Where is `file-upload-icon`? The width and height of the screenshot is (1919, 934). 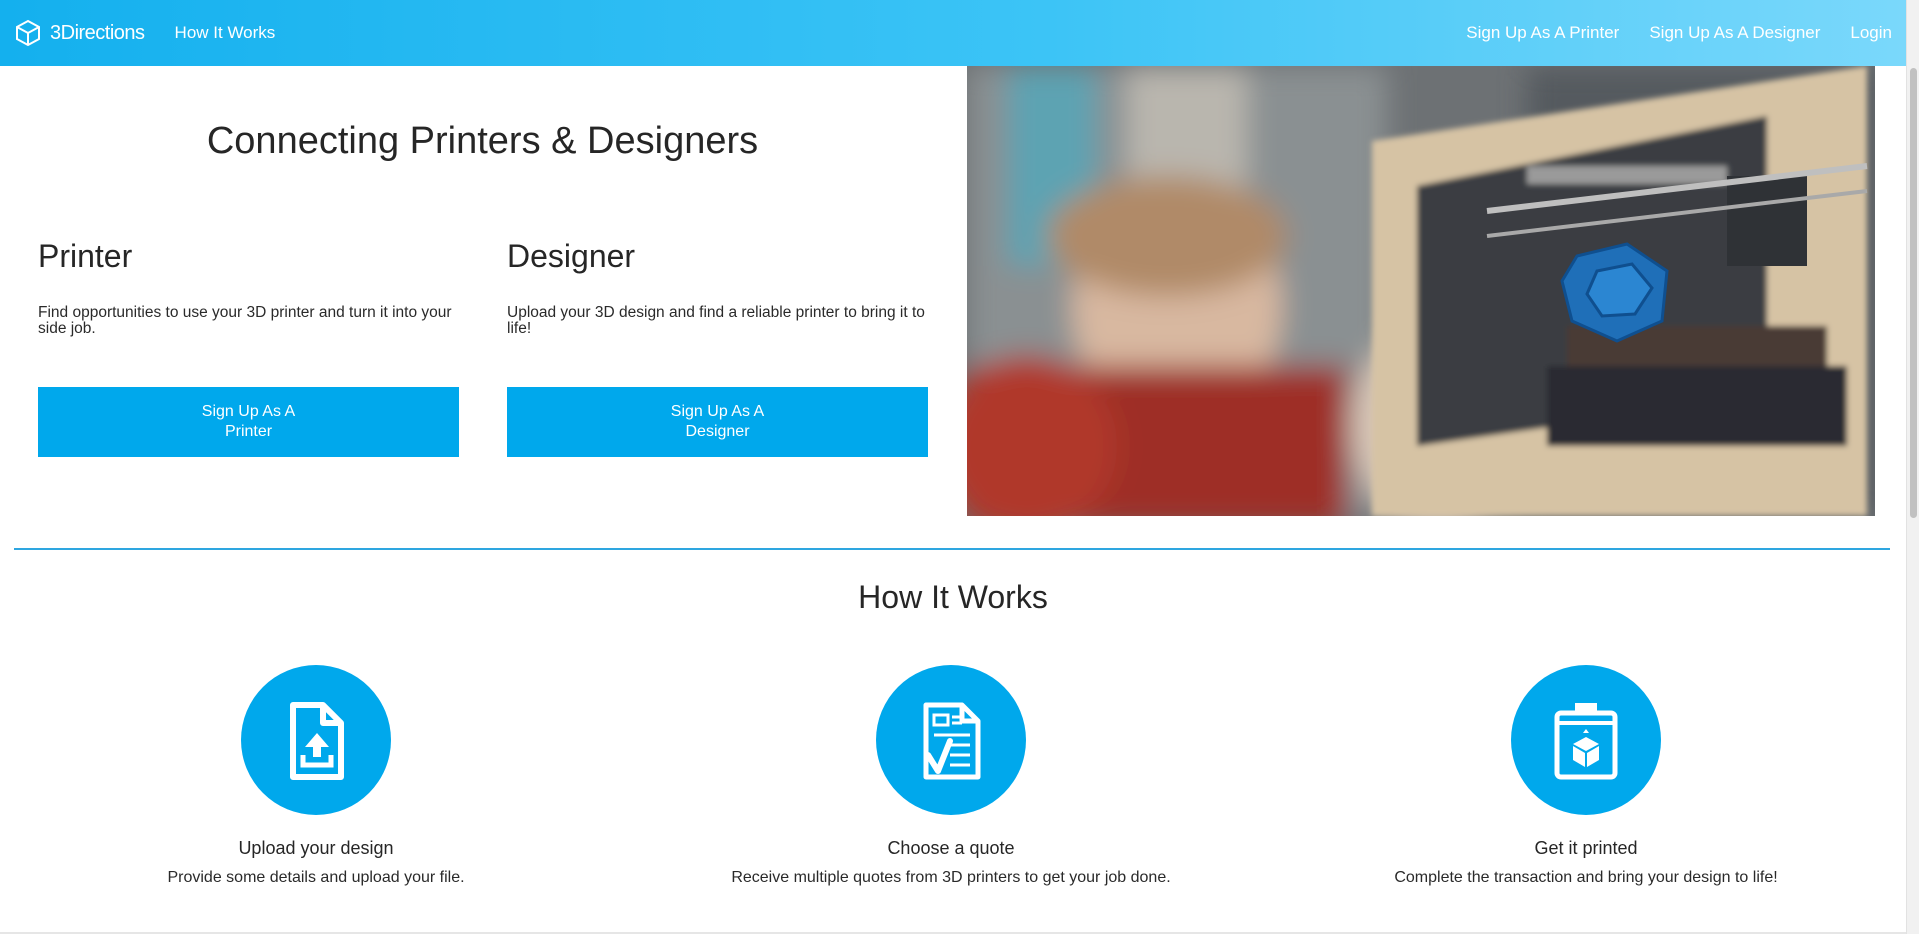 file-upload-icon is located at coordinates (317, 741).